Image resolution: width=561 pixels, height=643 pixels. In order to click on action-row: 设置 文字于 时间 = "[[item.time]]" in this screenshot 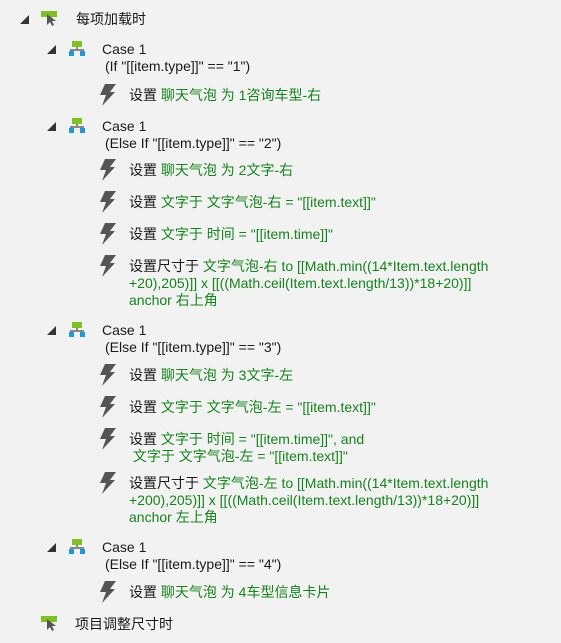, I will do `click(215, 234)`.